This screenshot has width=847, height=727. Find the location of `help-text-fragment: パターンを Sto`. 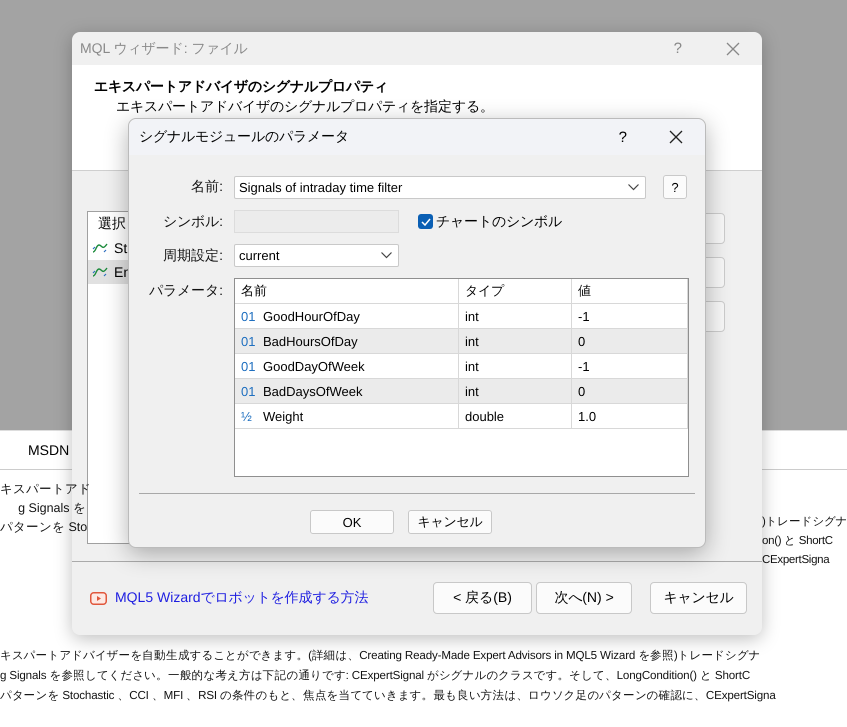

help-text-fragment: パターンを Sto is located at coordinates (43, 527).